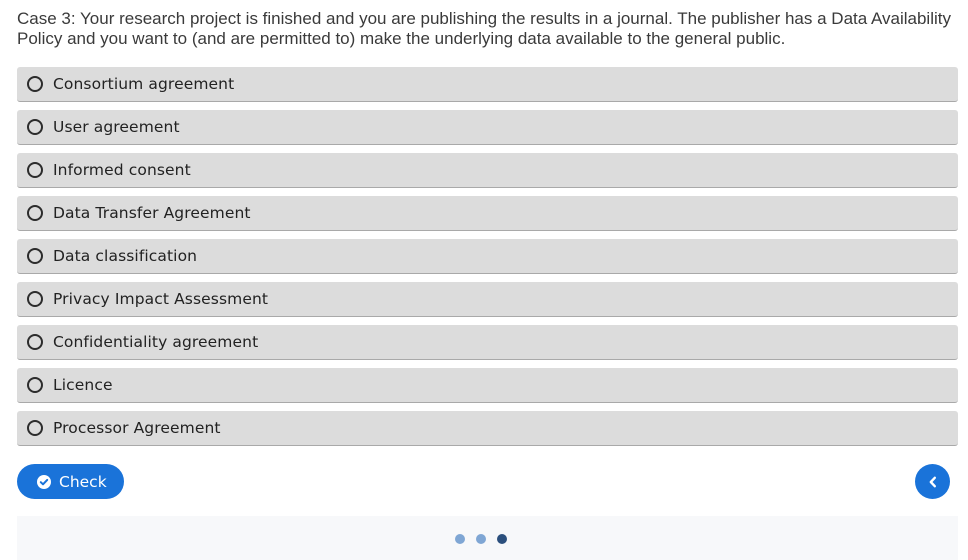 Image resolution: width=968 pixels, height=560 pixels. What do you see at coordinates (487, 170) in the screenshot?
I see `option-informed-consent: Informed consent` at bounding box center [487, 170].